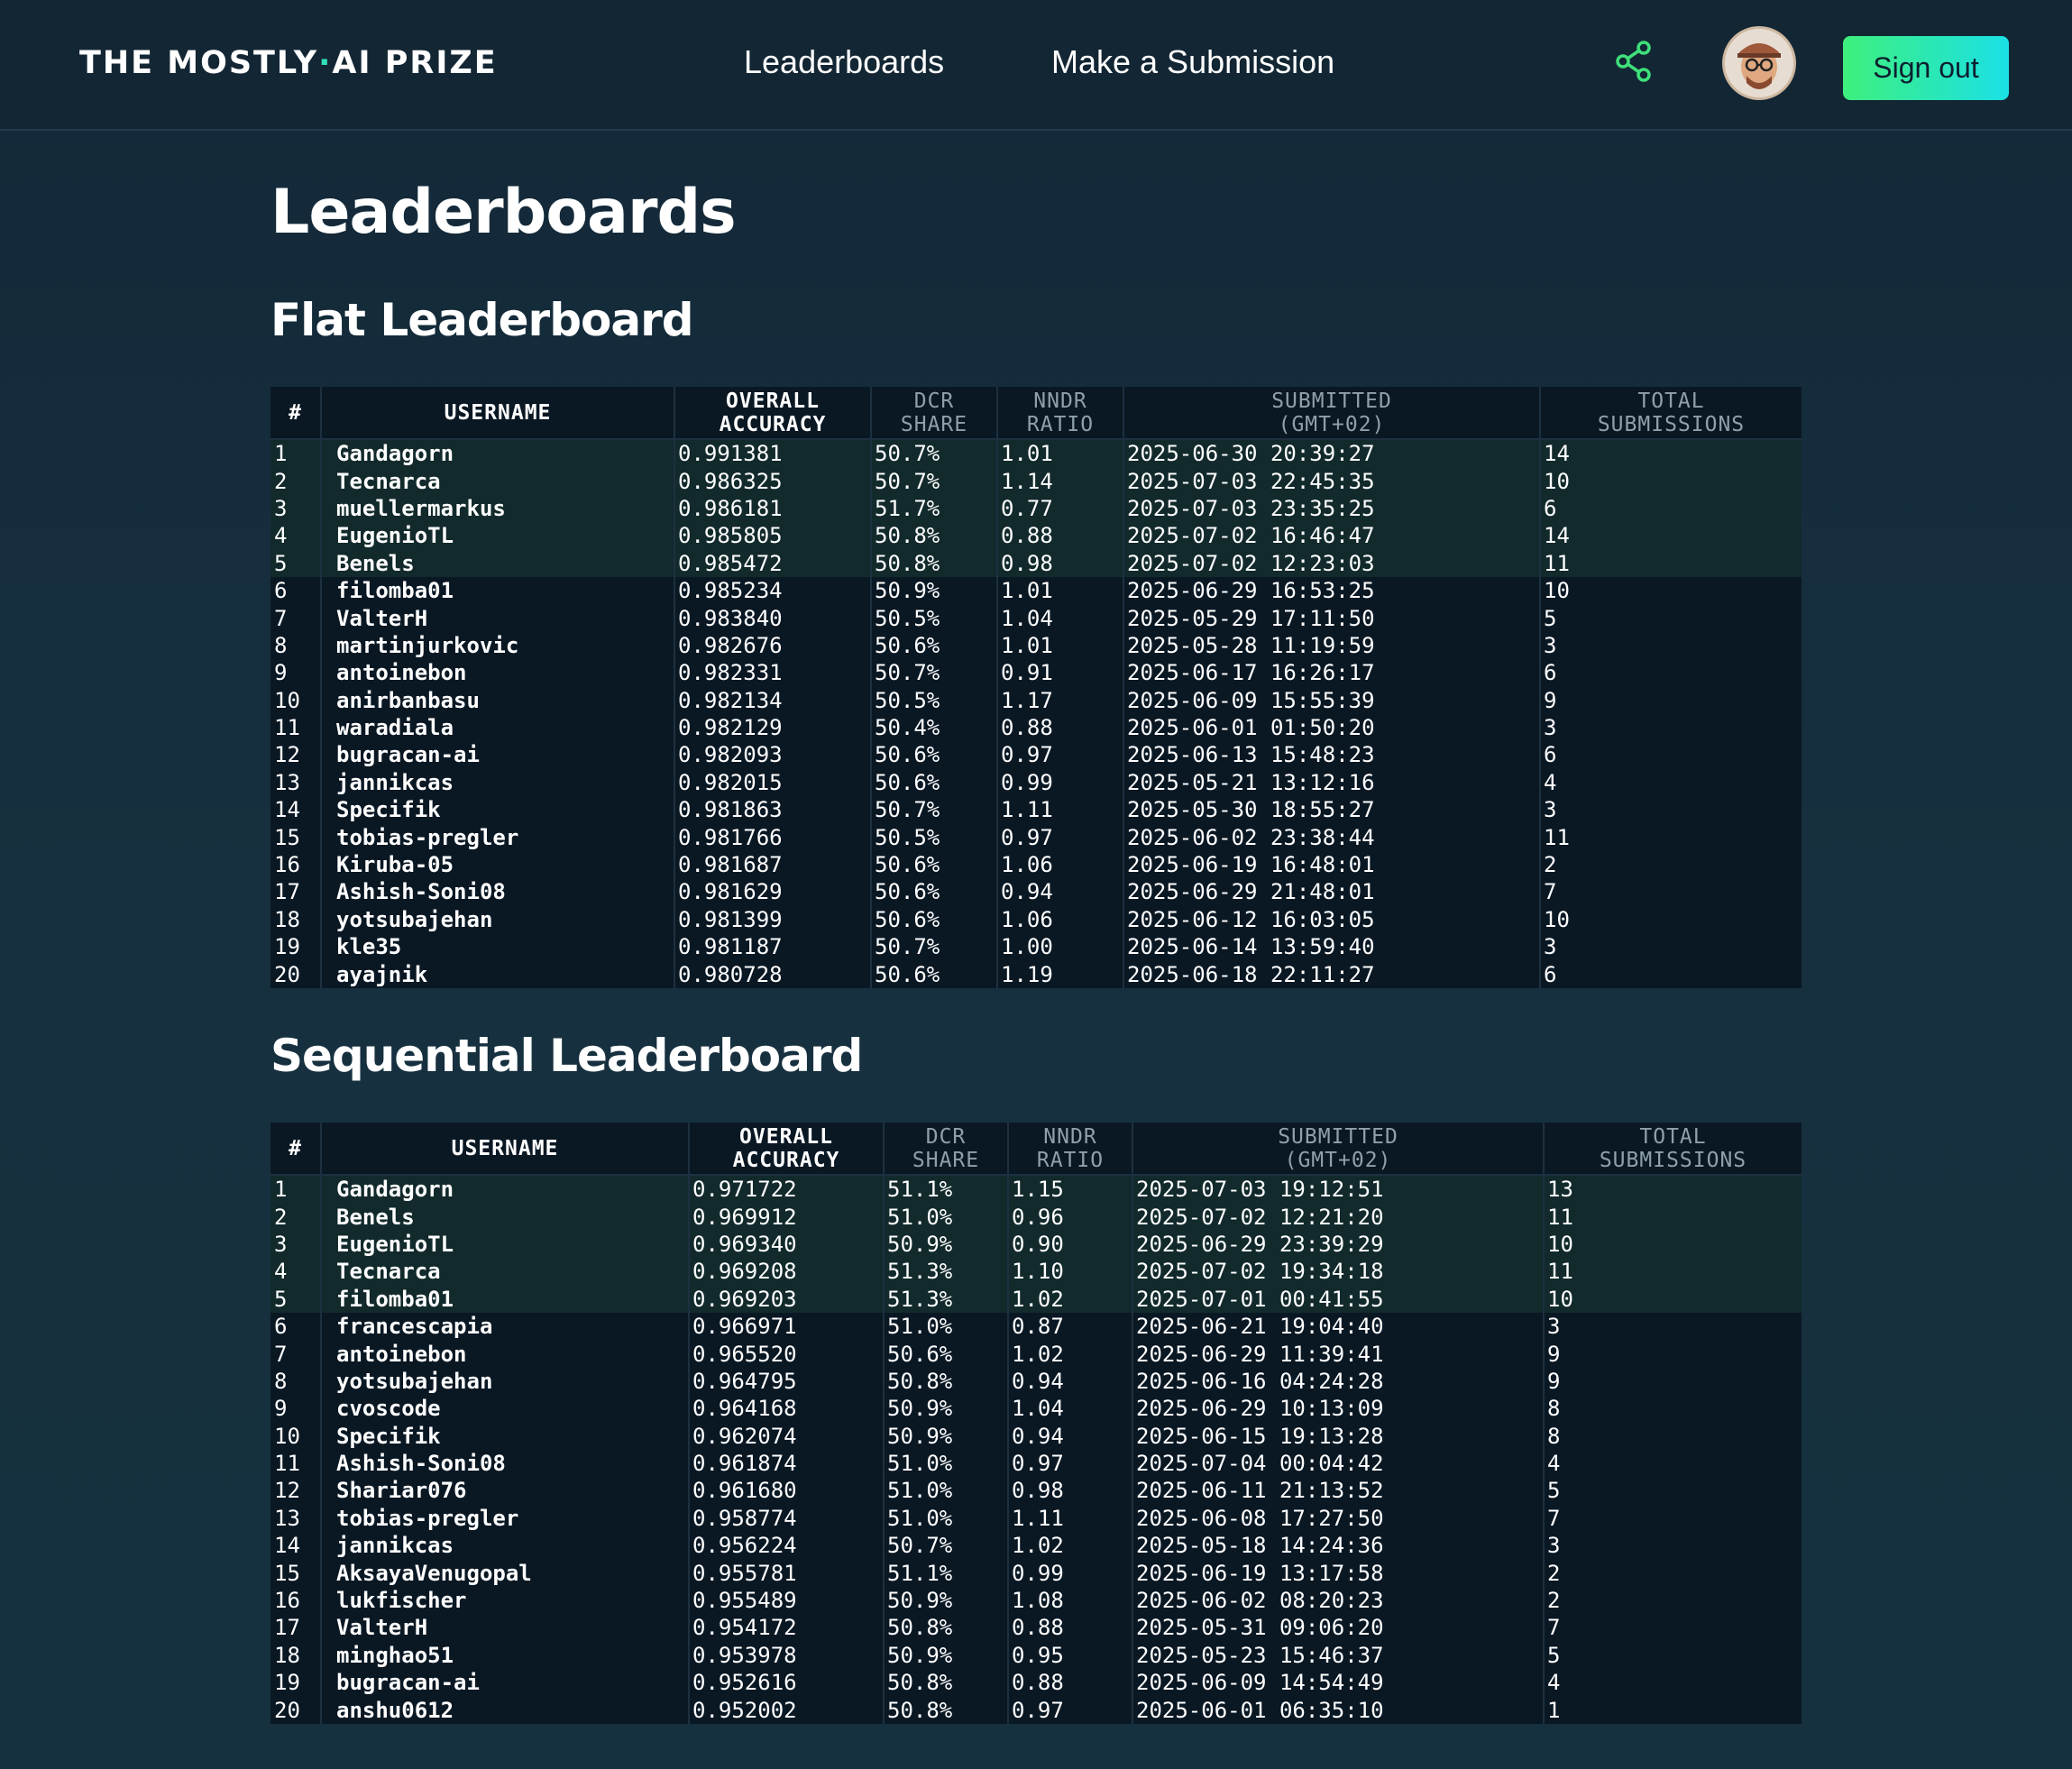 The image size is (2072, 1769). I want to click on cell-overall-accuracy: 0.961874, so click(787, 1463).